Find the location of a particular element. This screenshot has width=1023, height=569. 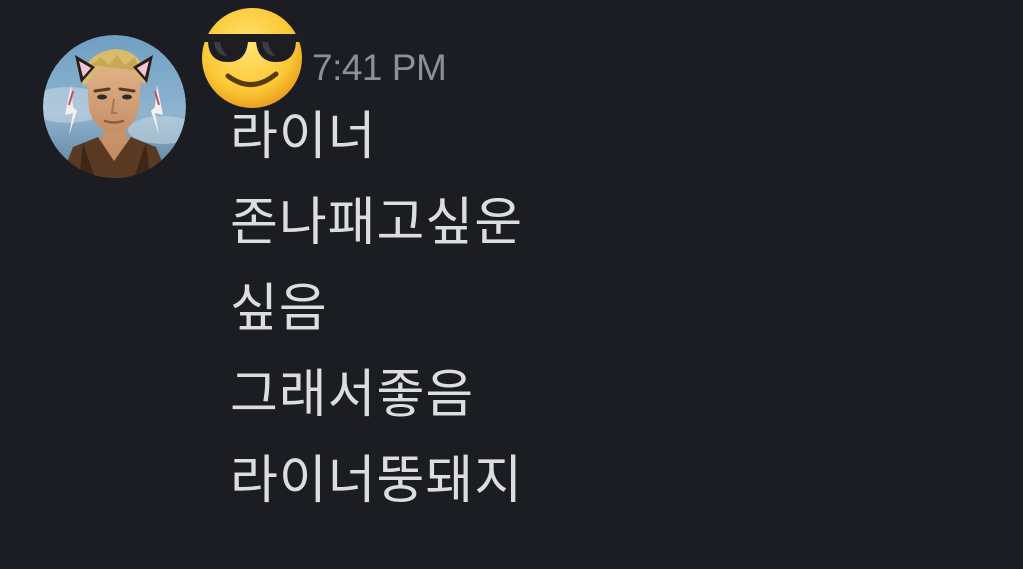

message-timestamp: 7:41 PM is located at coordinates (379, 67).